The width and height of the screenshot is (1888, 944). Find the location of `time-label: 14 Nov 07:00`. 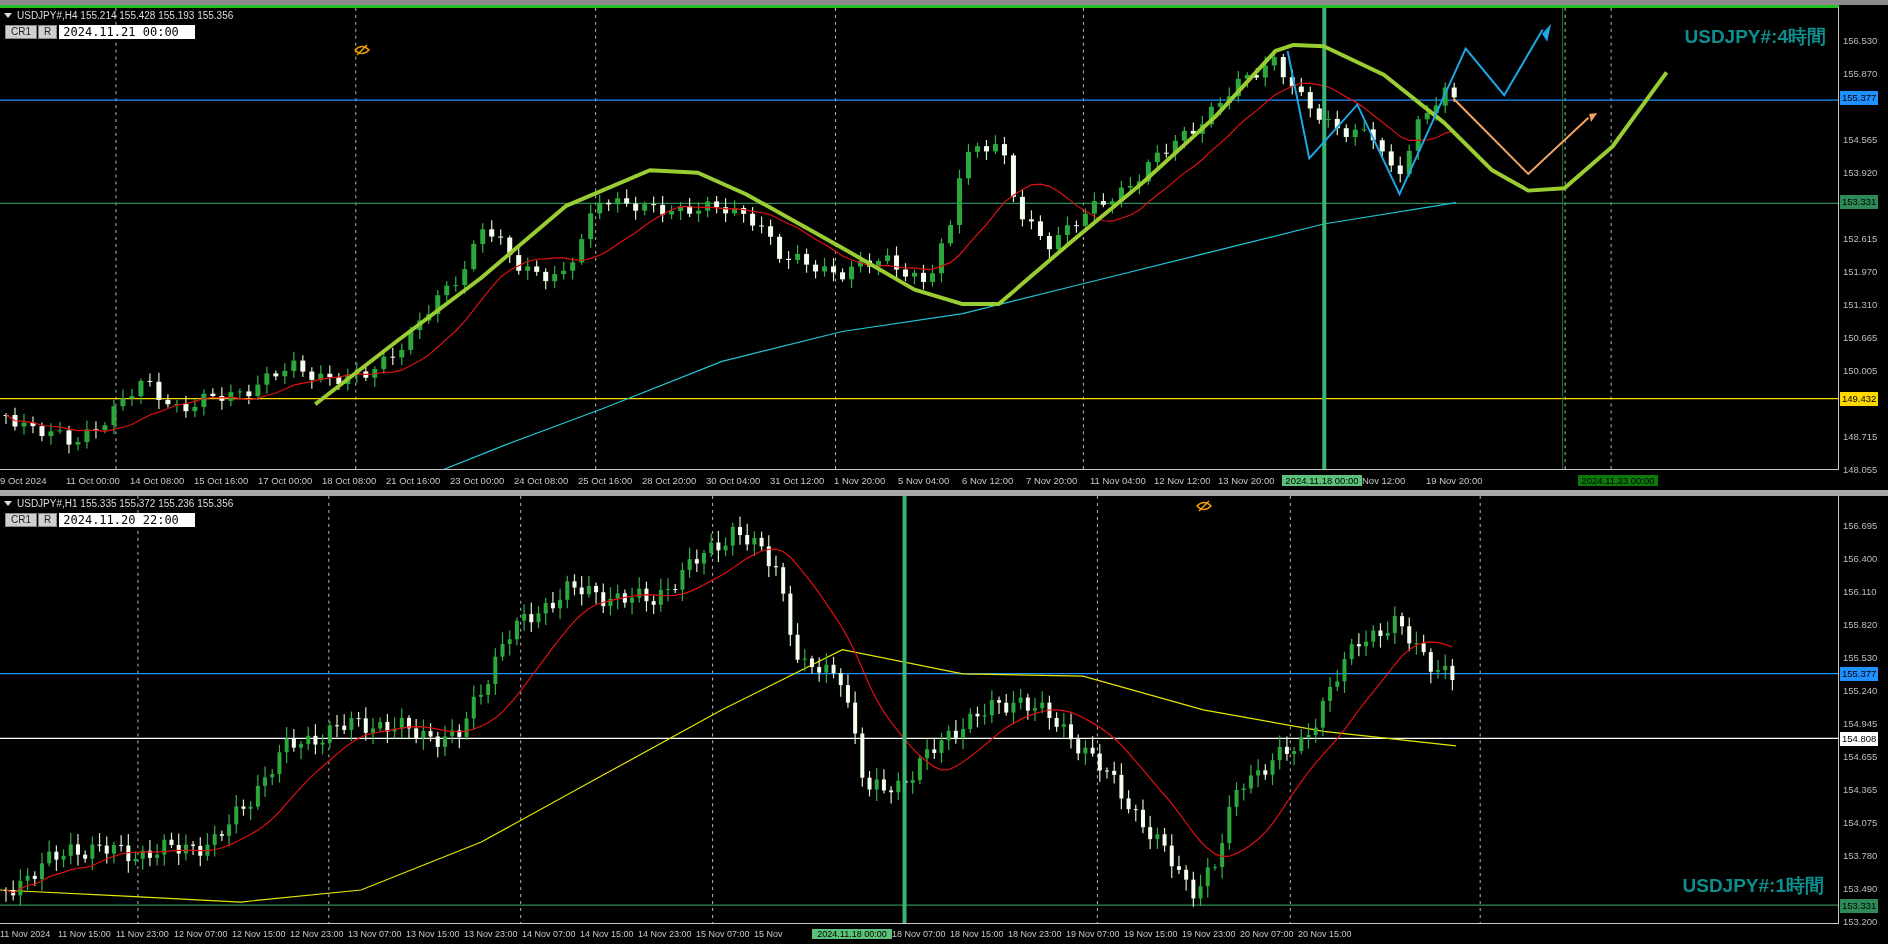

time-label: 14 Nov 07:00 is located at coordinates (549, 934).